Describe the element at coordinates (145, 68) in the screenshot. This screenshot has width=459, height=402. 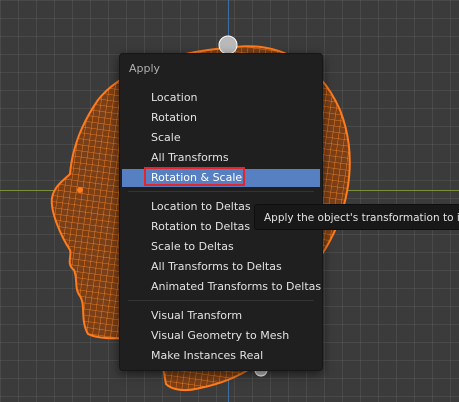
I see `menu-title: Apply` at that location.